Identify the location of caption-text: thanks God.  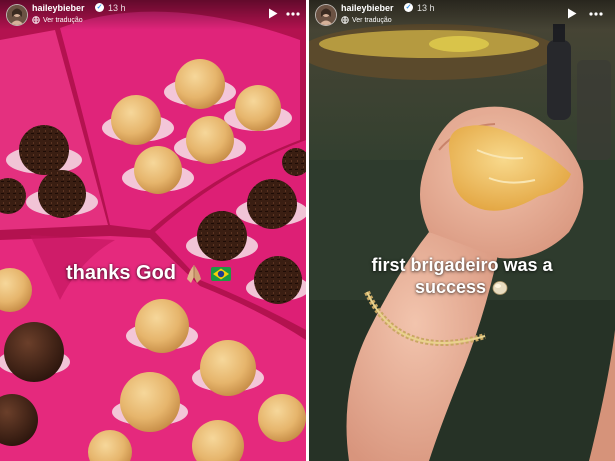
(121, 273).